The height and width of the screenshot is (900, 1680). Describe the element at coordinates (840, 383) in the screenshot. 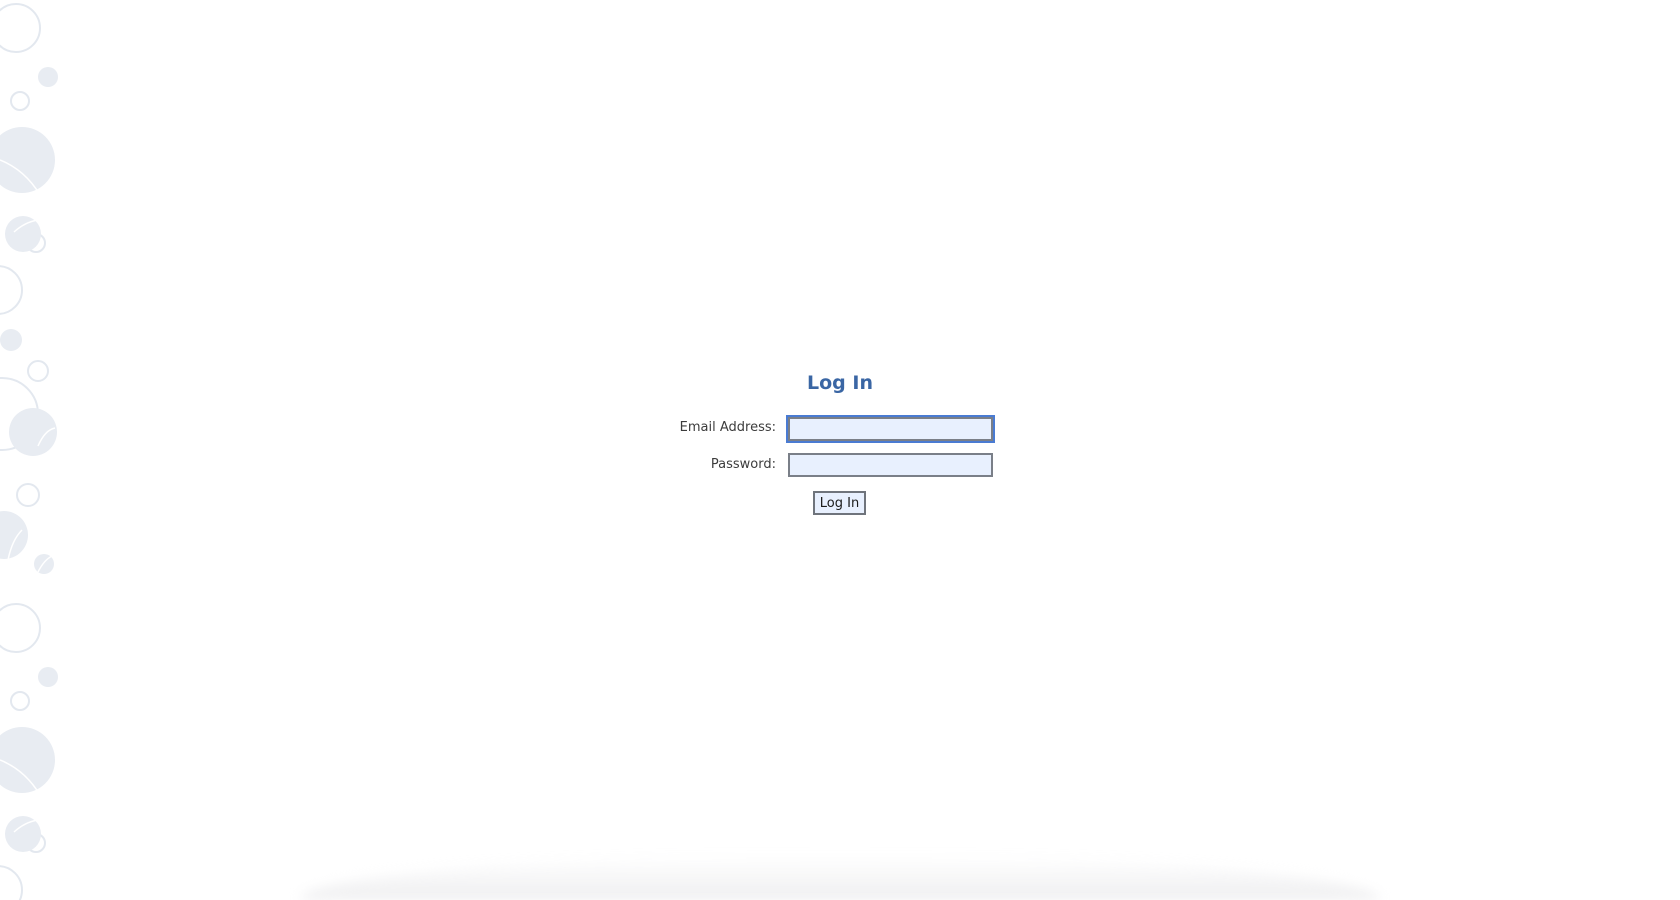

I see `page-title: Log In` at that location.